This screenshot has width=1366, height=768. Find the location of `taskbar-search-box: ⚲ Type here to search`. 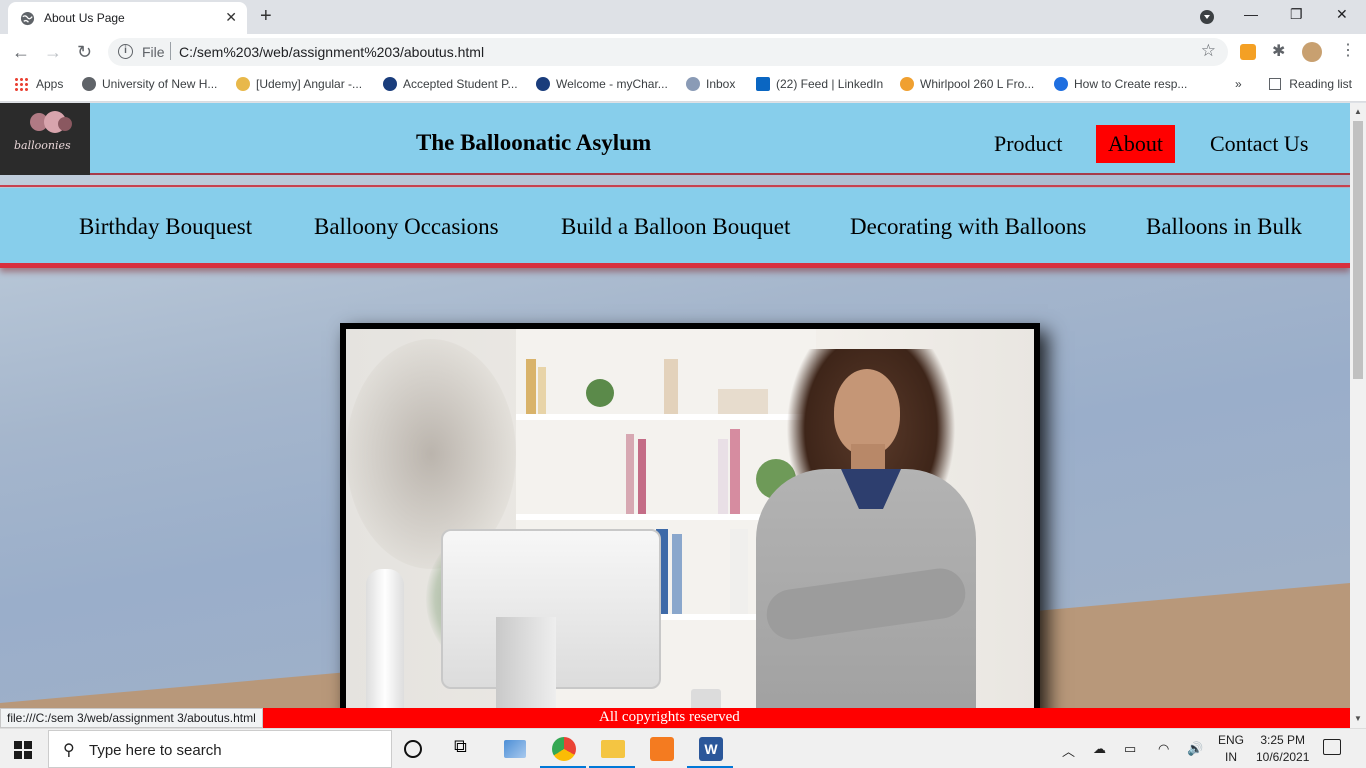

taskbar-search-box: ⚲ Type here to search is located at coordinates (220, 749).